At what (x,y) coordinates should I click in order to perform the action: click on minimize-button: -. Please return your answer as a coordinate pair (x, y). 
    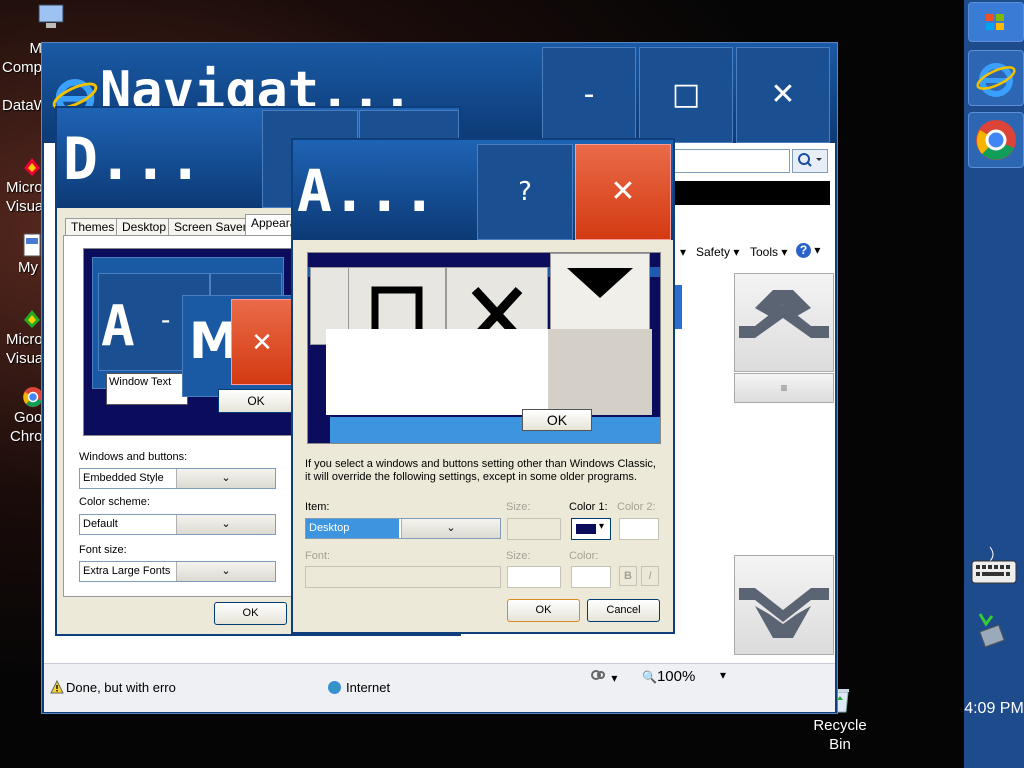
    Looking at the image, I should click on (589, 95).